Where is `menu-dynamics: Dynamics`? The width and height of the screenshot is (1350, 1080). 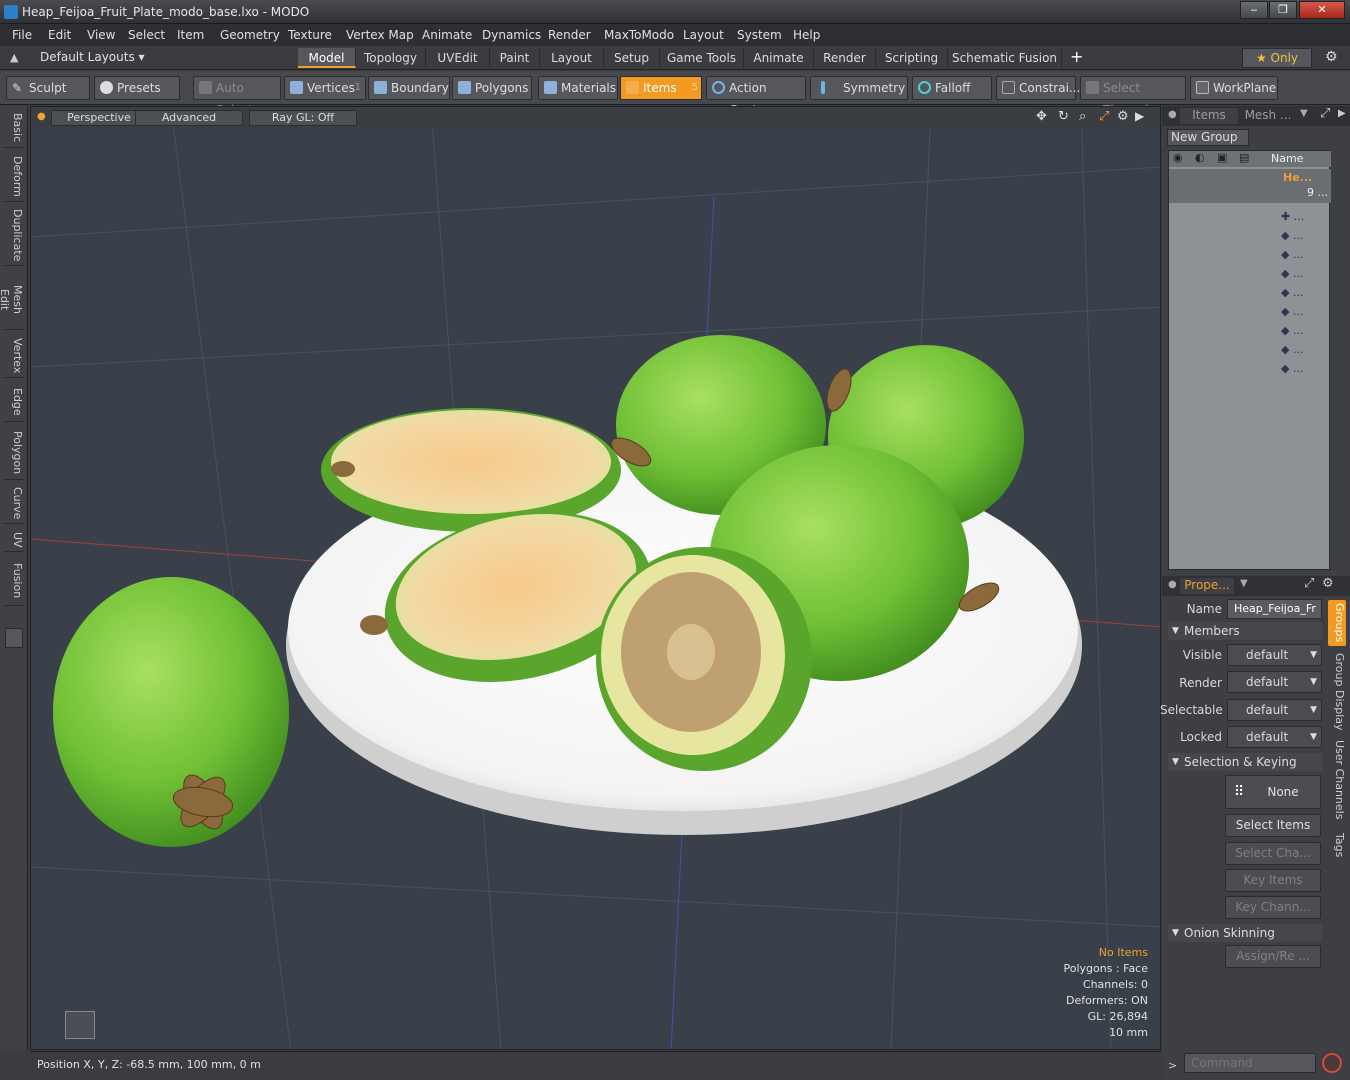 menu-dynamics: Dynamics is located at coordinates (511, 35).